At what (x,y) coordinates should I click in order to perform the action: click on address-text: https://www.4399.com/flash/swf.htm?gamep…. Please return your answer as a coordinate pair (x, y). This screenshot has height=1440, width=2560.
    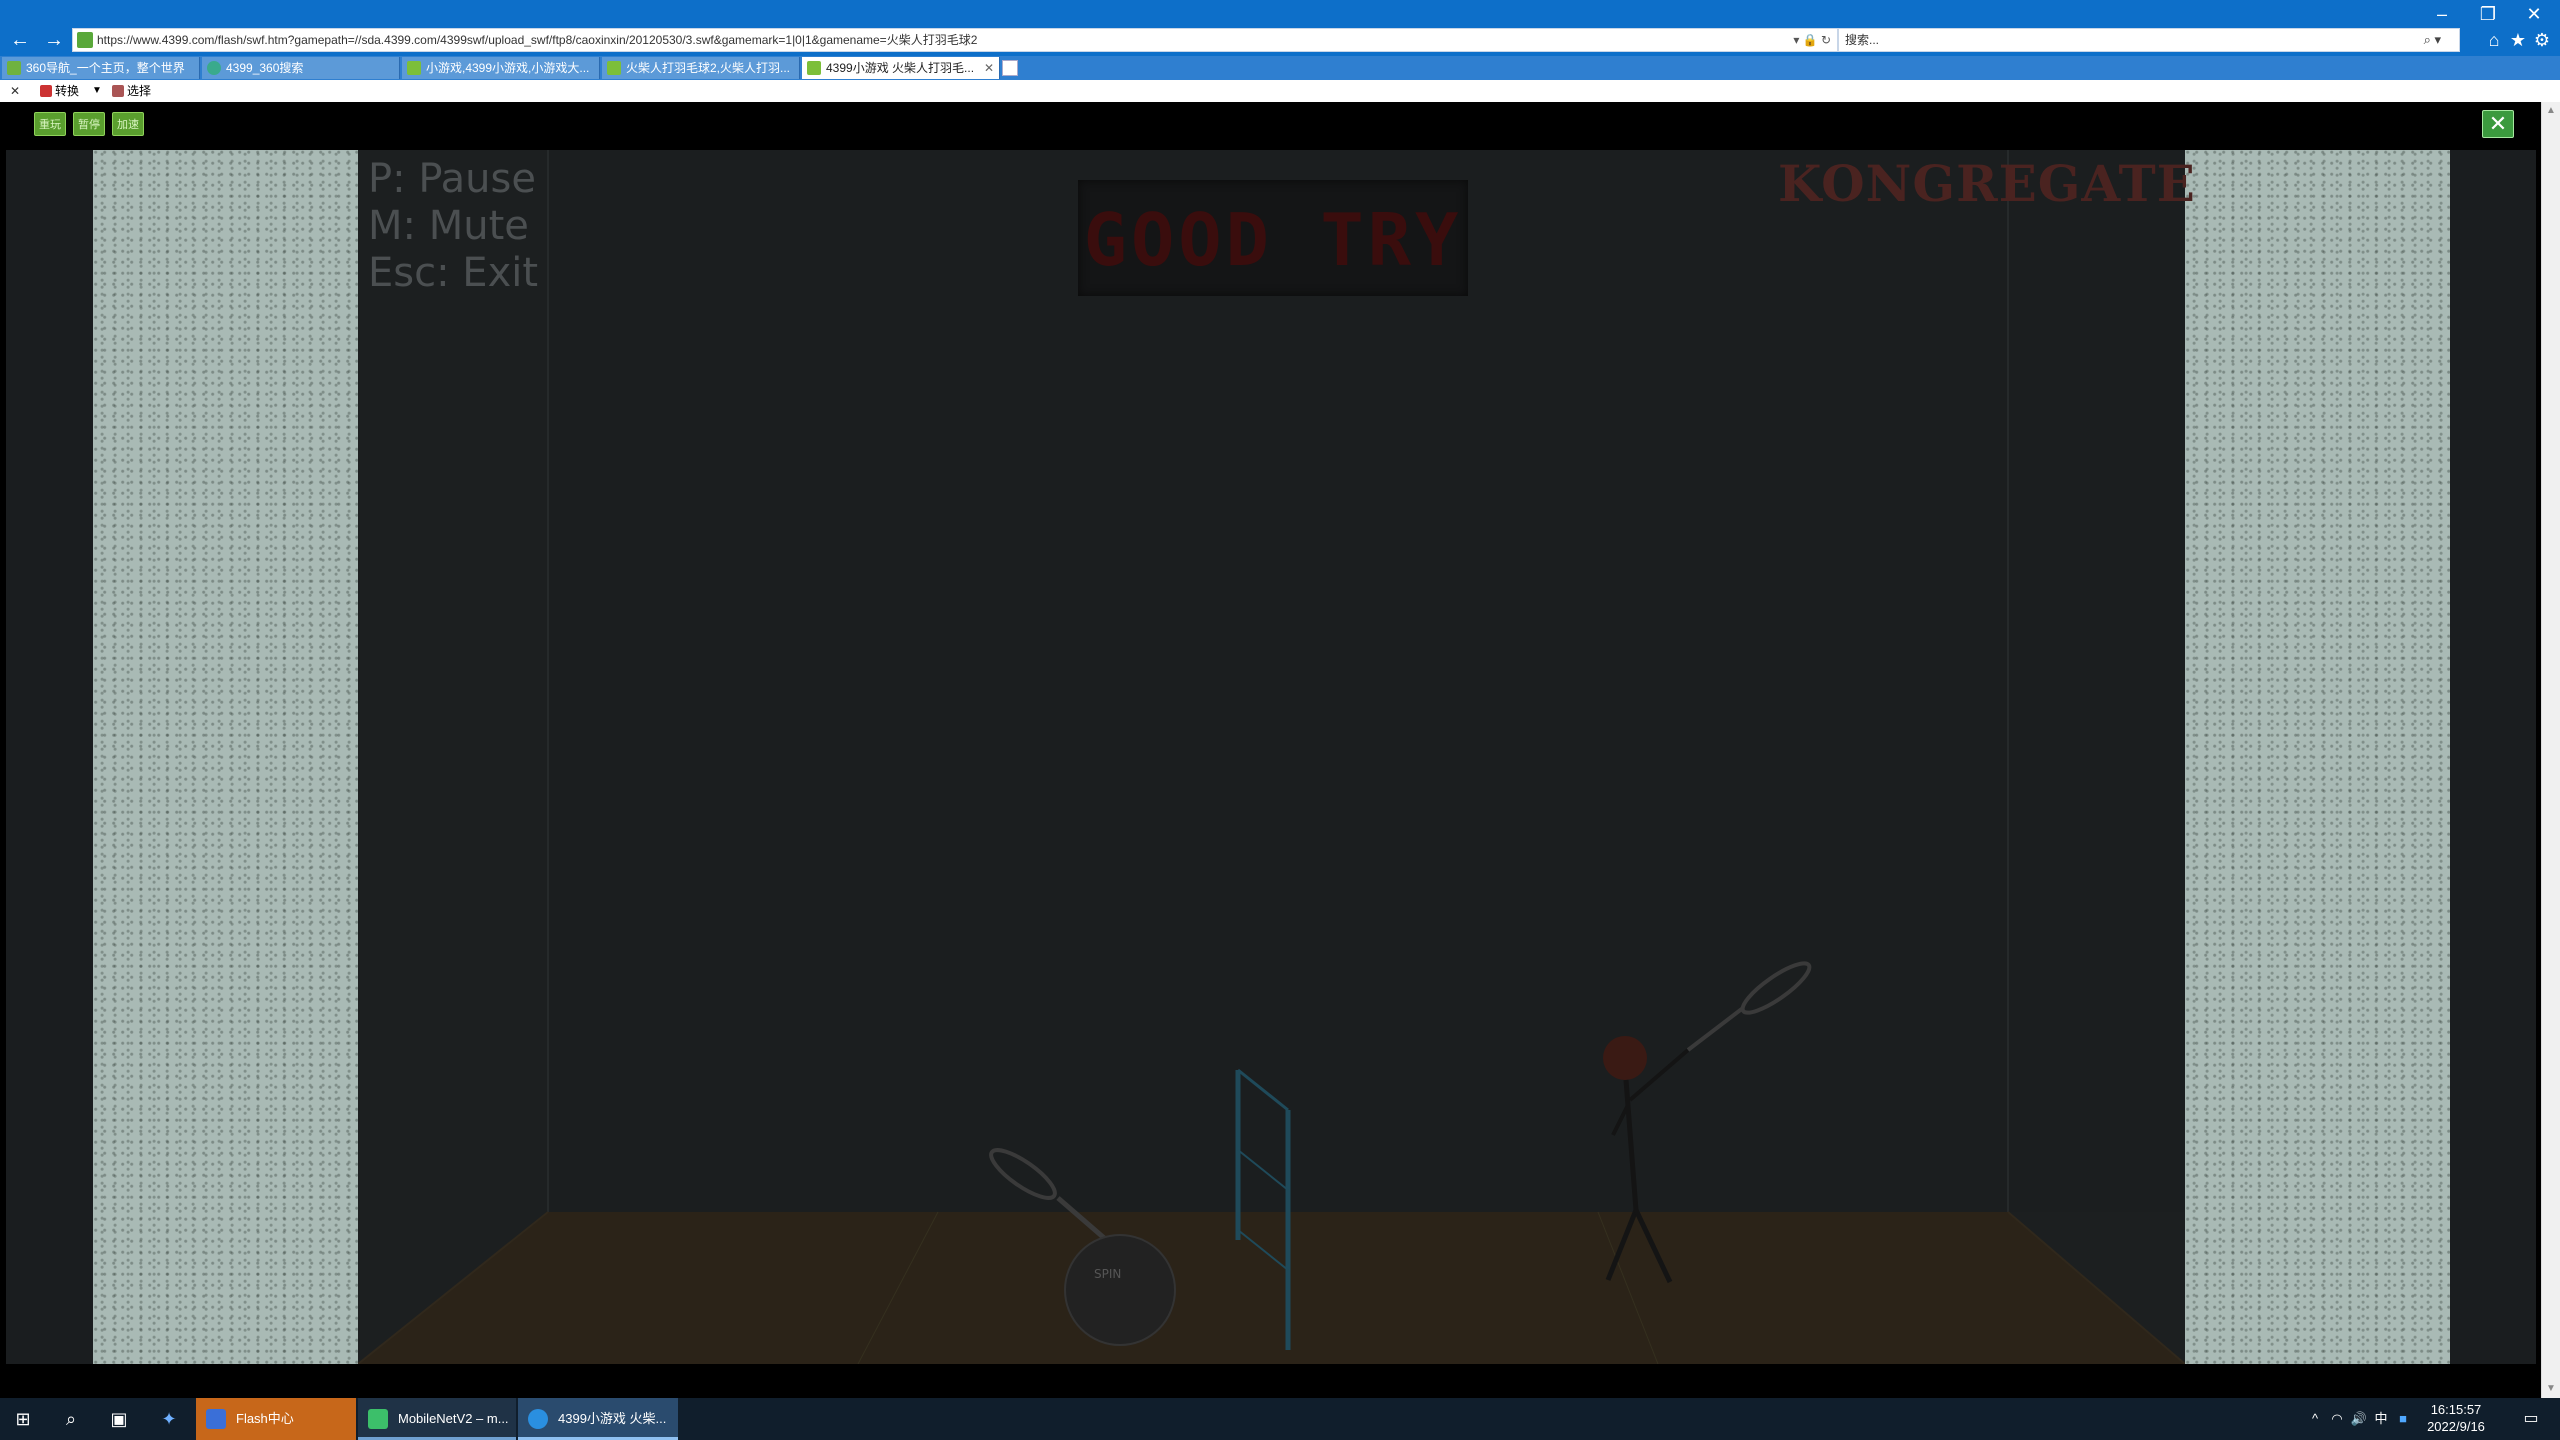
    Looking at the image, I should click on (917, 40).